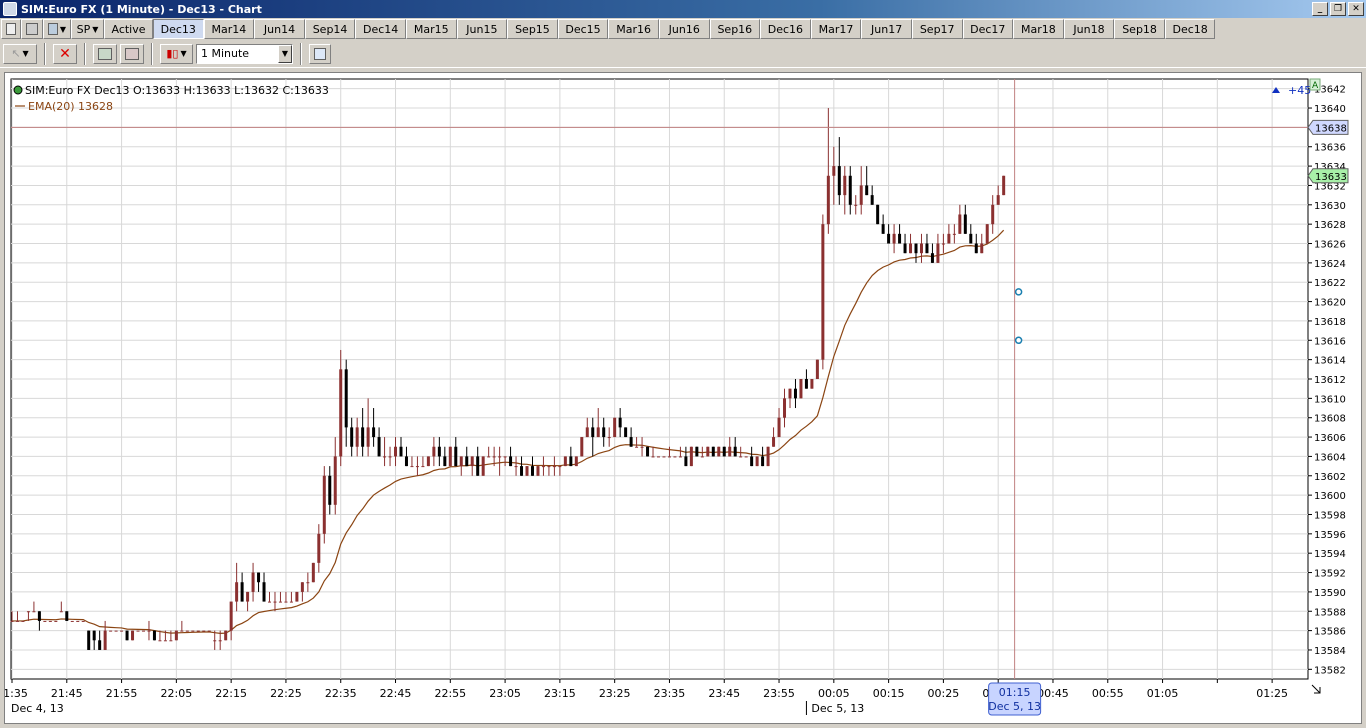 Image resolution: width=1366 pixels, height=728 pixels. I want to click on tab-sep17: Sep17, so click(937, 29).